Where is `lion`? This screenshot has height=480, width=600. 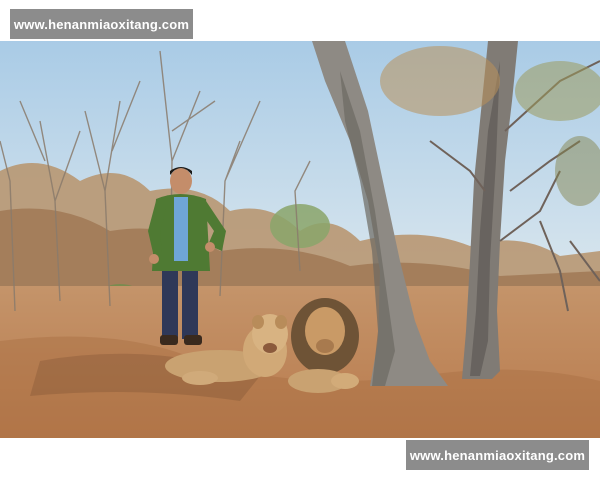
lion is located at coordinates (323, 345).